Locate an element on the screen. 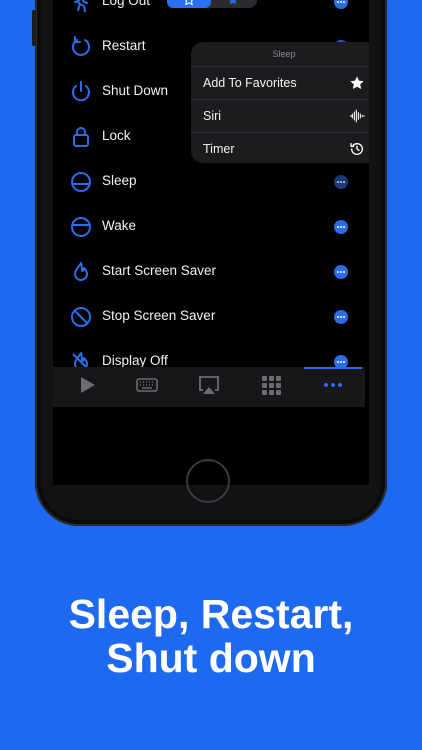  wake-icon is located at coordinates (81, 227).